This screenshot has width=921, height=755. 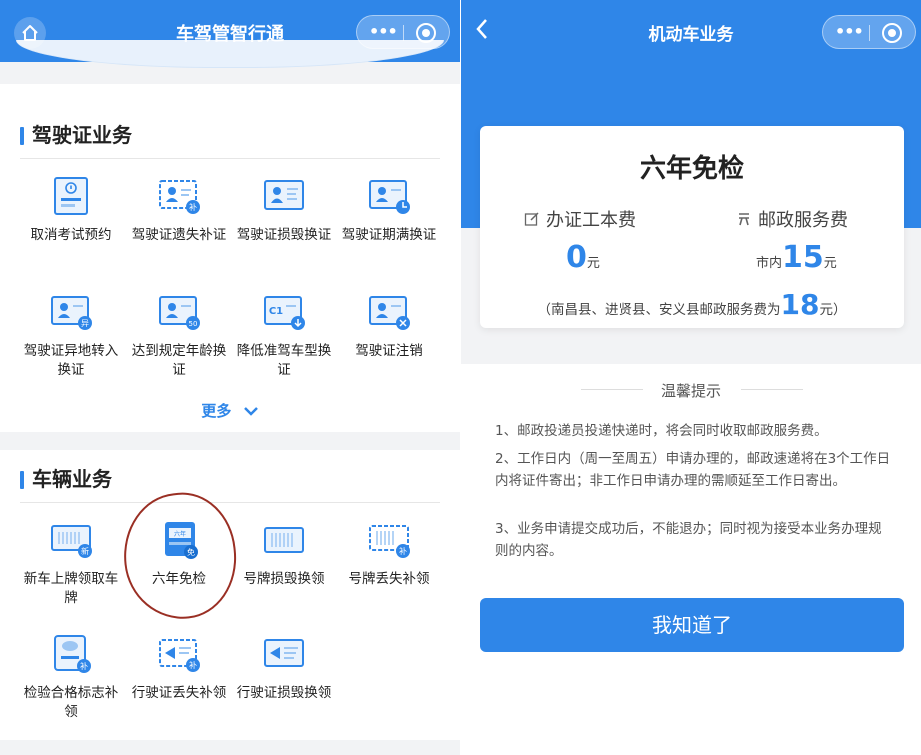 What do you see at coordinates (284, 540) in the screenshot?
I see `plate-damaged-icon` at bounding box center [284, 540].